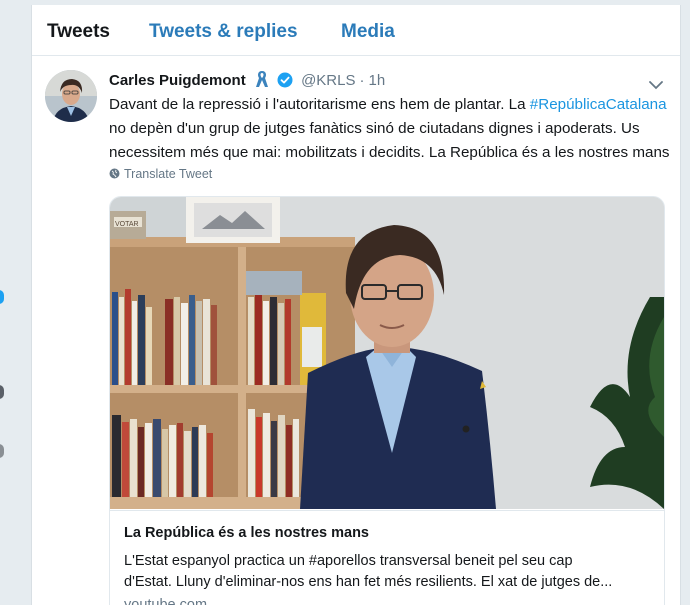  What do you see at coordinates (368, 32) in the screenshot?
I see `tab-media: Media` at bounding box center [368, 32].